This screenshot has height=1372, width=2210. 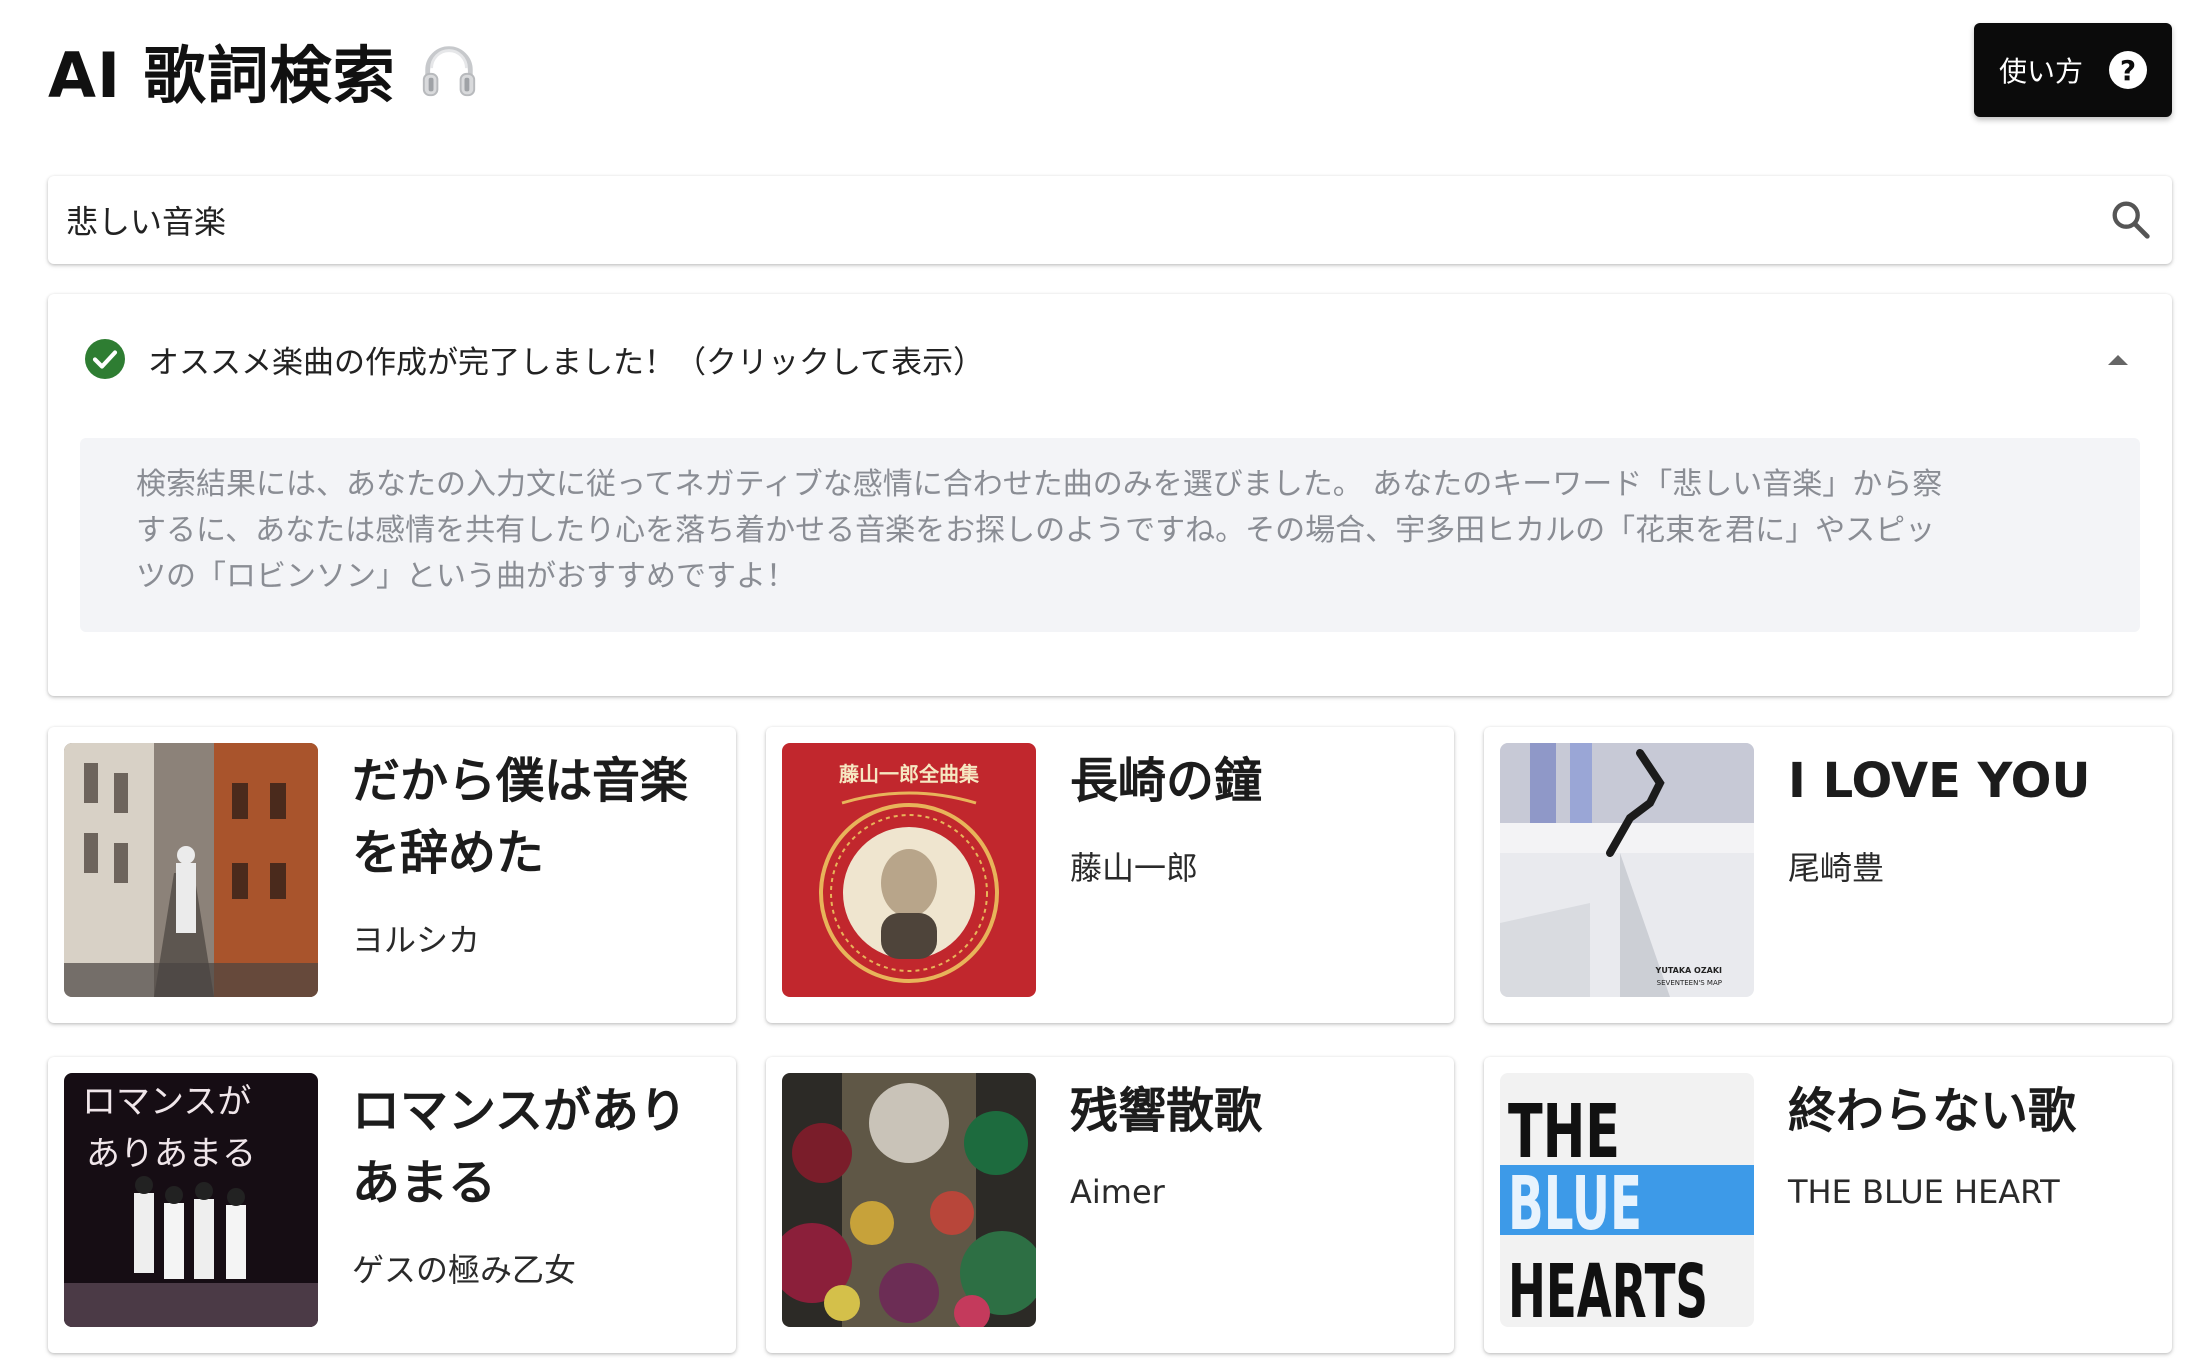 What do you see at coordinates (520, 781) in the screenshot?
I see `song-title-line: だから僕は音楽` at bounding box center [520, 781].